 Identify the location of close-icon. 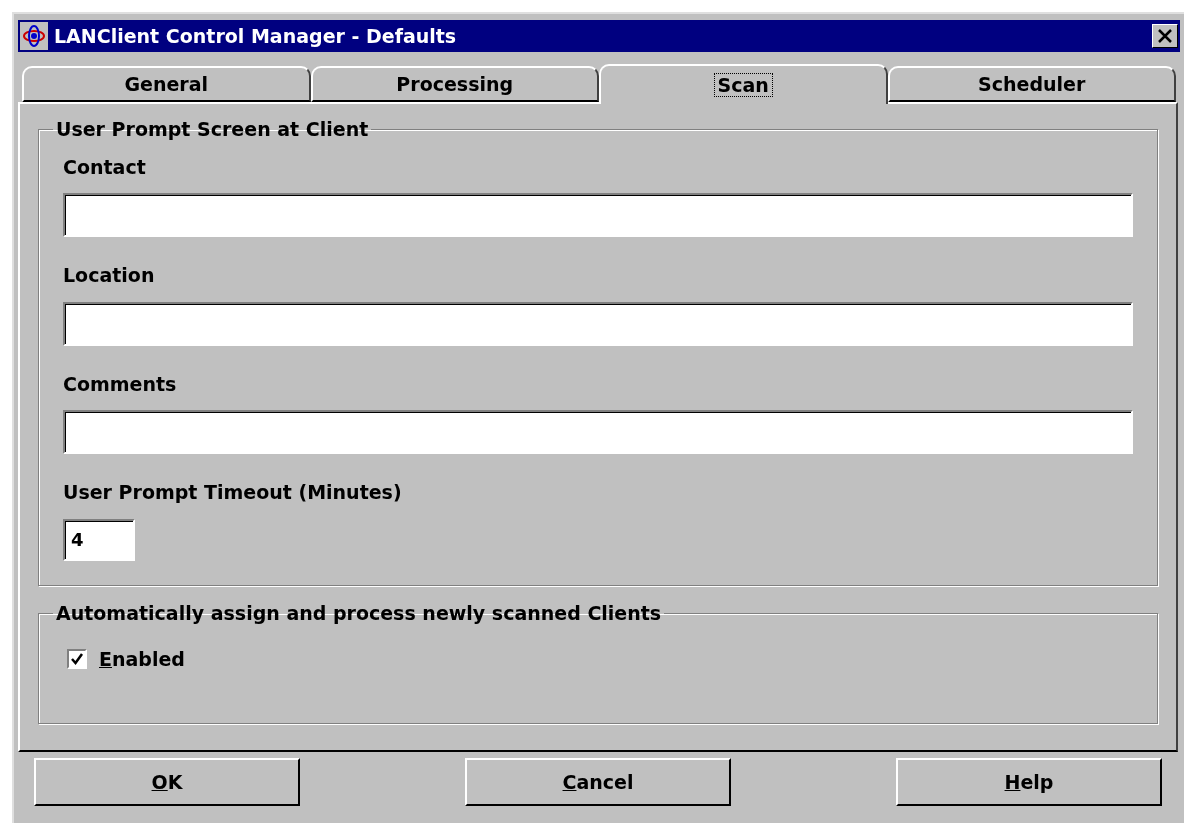
(1165, 36).